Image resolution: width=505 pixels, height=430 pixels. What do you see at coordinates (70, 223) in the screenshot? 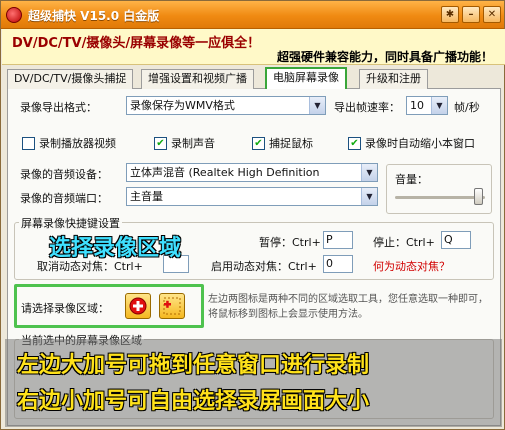
I see `hotkeys-group-title: 屏幕录像快捷键设置` at bounding box center [70, 223].